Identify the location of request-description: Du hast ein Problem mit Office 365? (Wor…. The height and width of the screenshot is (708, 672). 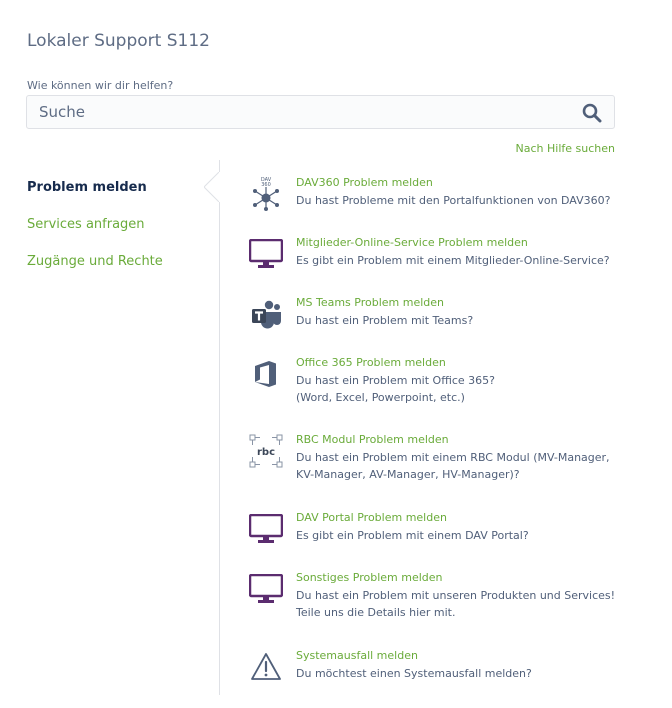
(395, 389).